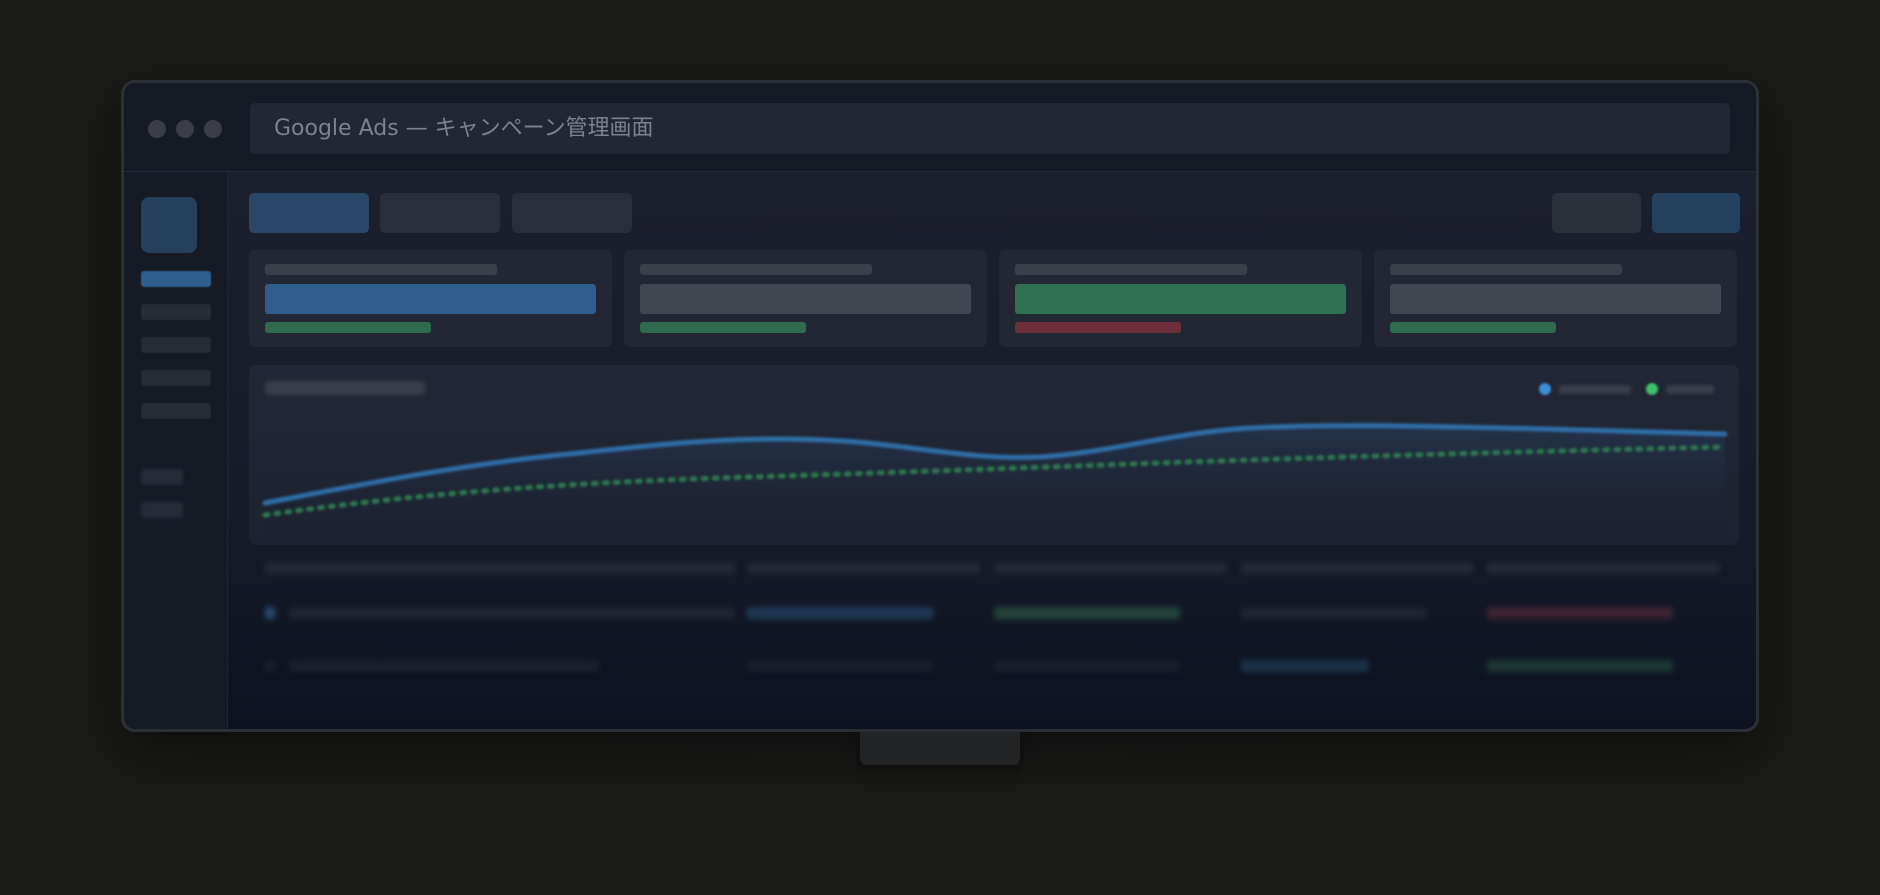 The height and width of the screenshot is (895, 1880). I want to click on browser-titlebar: Google Ads — キャンペーン管理画面, so click(940, 127).